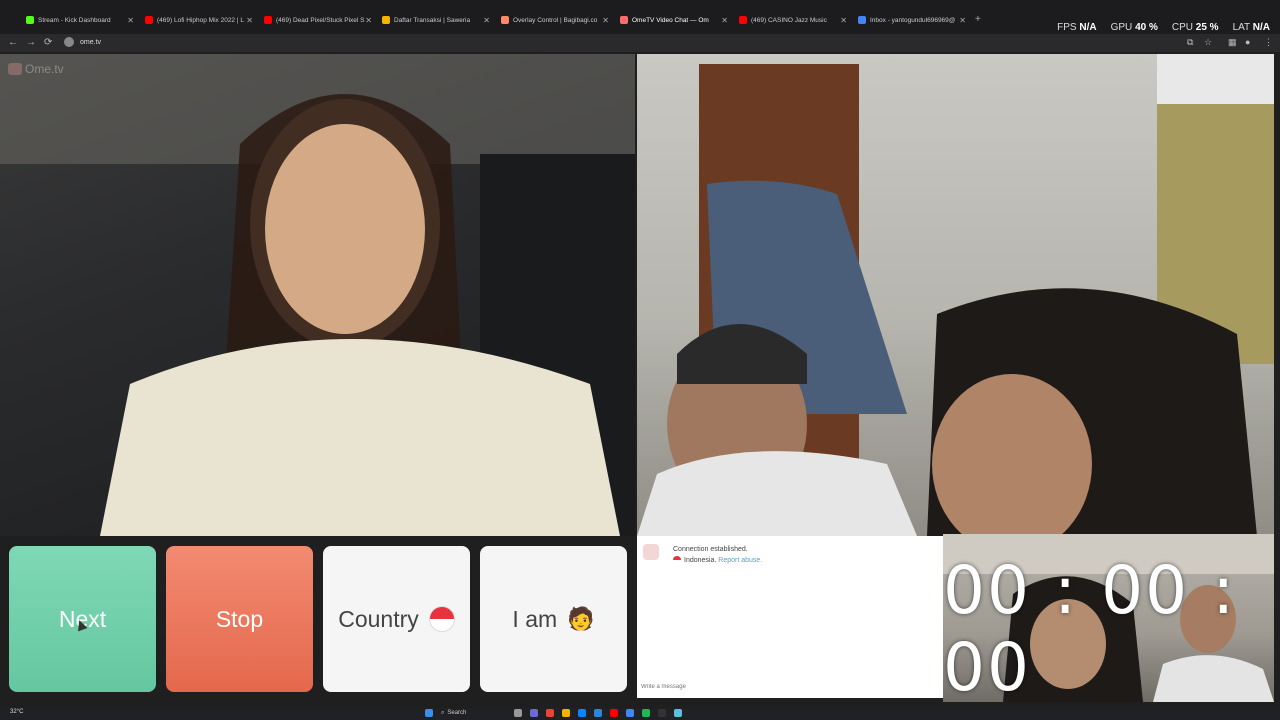 The width and height of the screenshot is (1280, 720). Describe the element at coordinates (1134, 27) in the screenshot. I see `gpu-stat: GPU 40 %` at that location.